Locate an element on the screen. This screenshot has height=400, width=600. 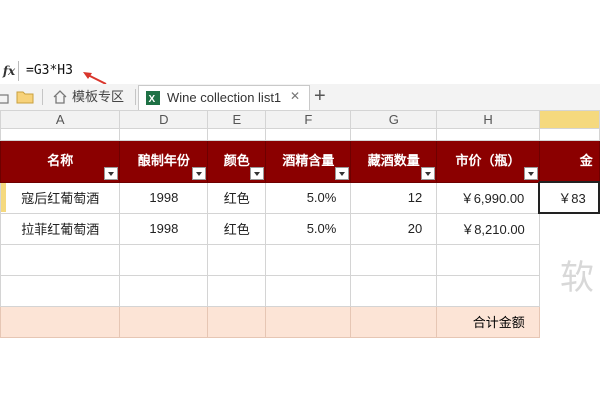
tab-label: Wine collection list1 is located at coordinates (224, 97).